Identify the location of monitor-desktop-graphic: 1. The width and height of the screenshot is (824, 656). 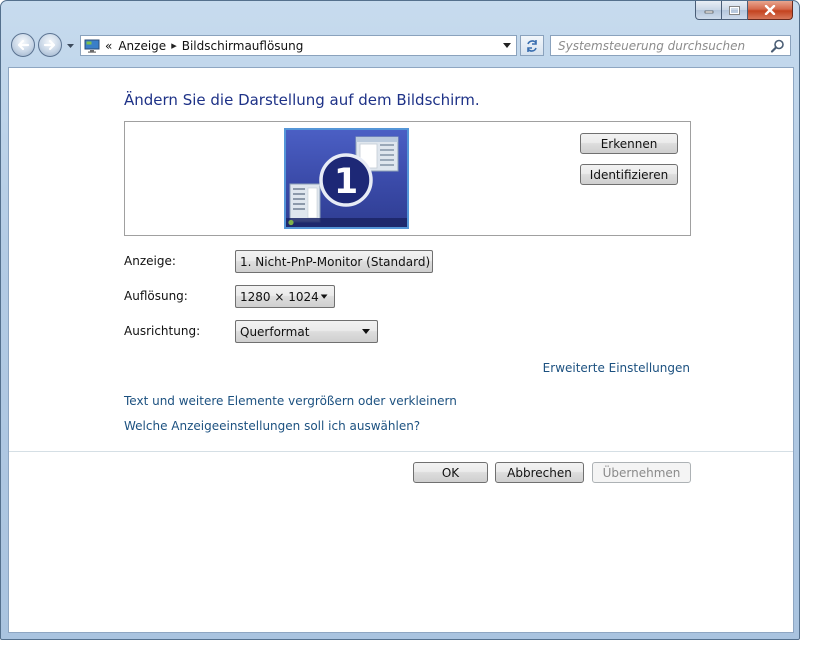
(346, 181).